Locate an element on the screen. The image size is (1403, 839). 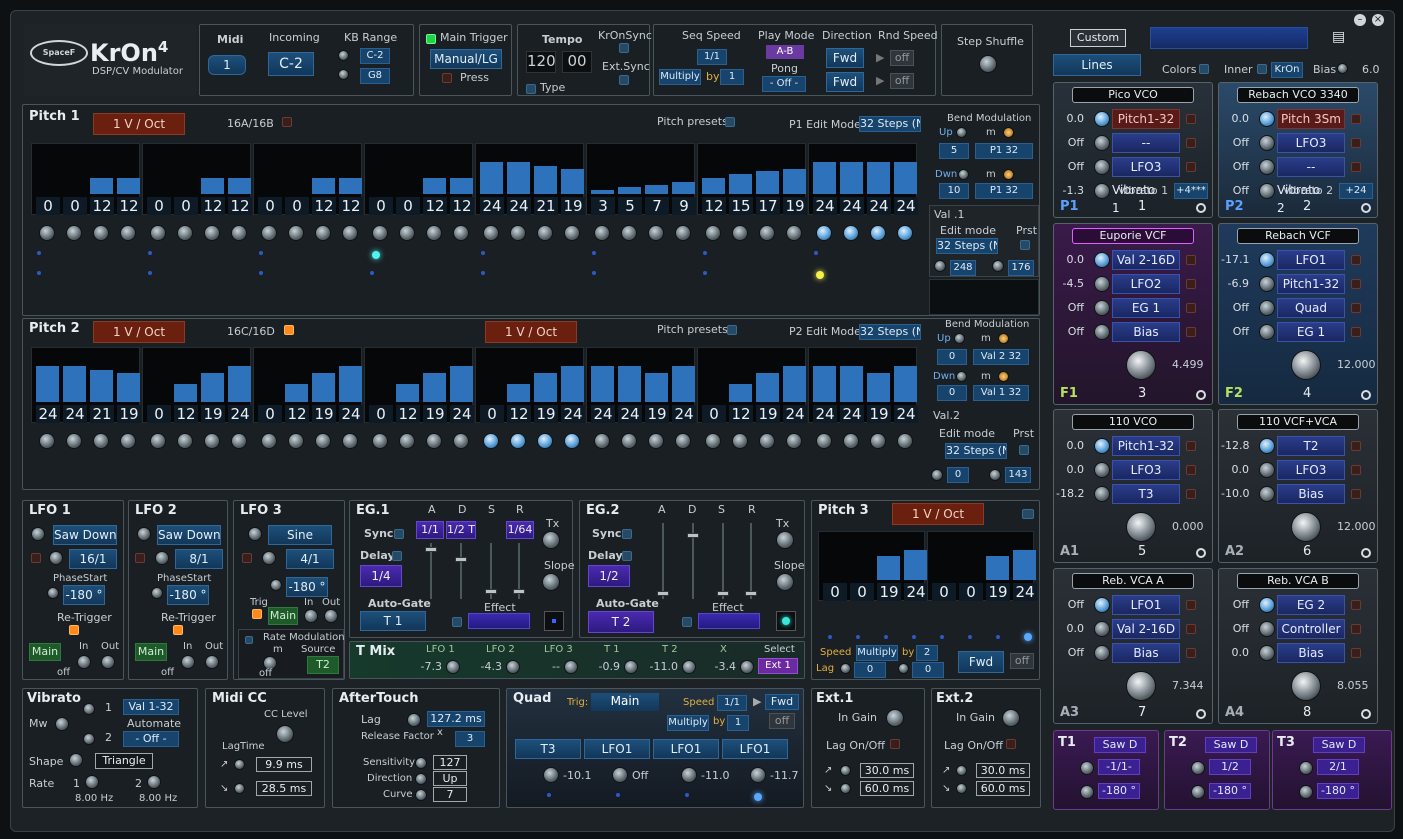
tmix-knob is located at coordinates (747, 667).